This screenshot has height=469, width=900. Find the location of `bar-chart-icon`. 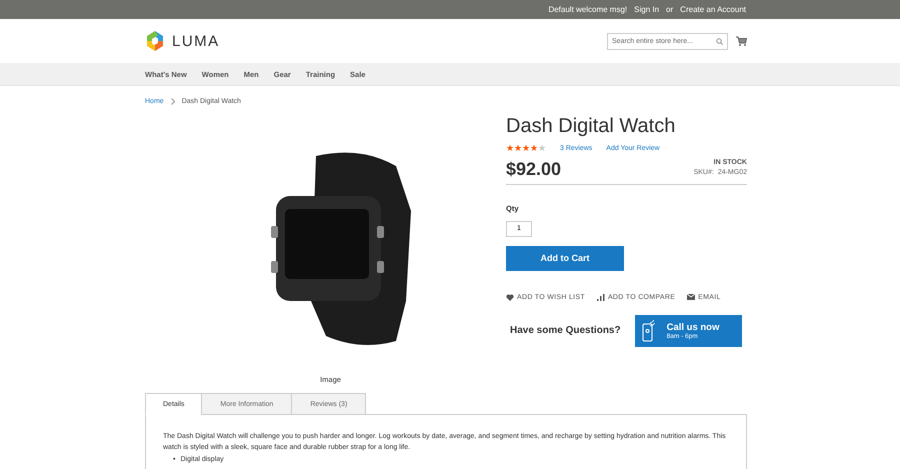

bar-chart-icon is located at coordinates (600, 297).